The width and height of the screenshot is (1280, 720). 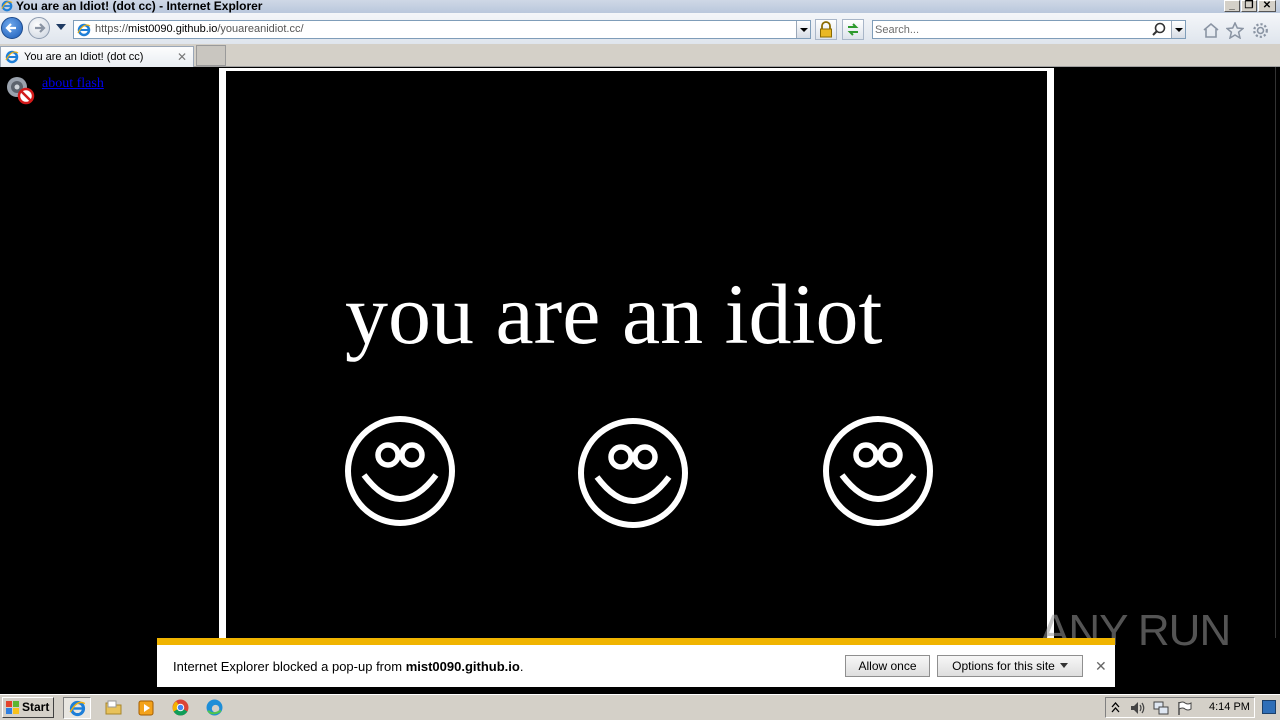 I want to click on taskbar-media-player, so click(x=147, y=708).